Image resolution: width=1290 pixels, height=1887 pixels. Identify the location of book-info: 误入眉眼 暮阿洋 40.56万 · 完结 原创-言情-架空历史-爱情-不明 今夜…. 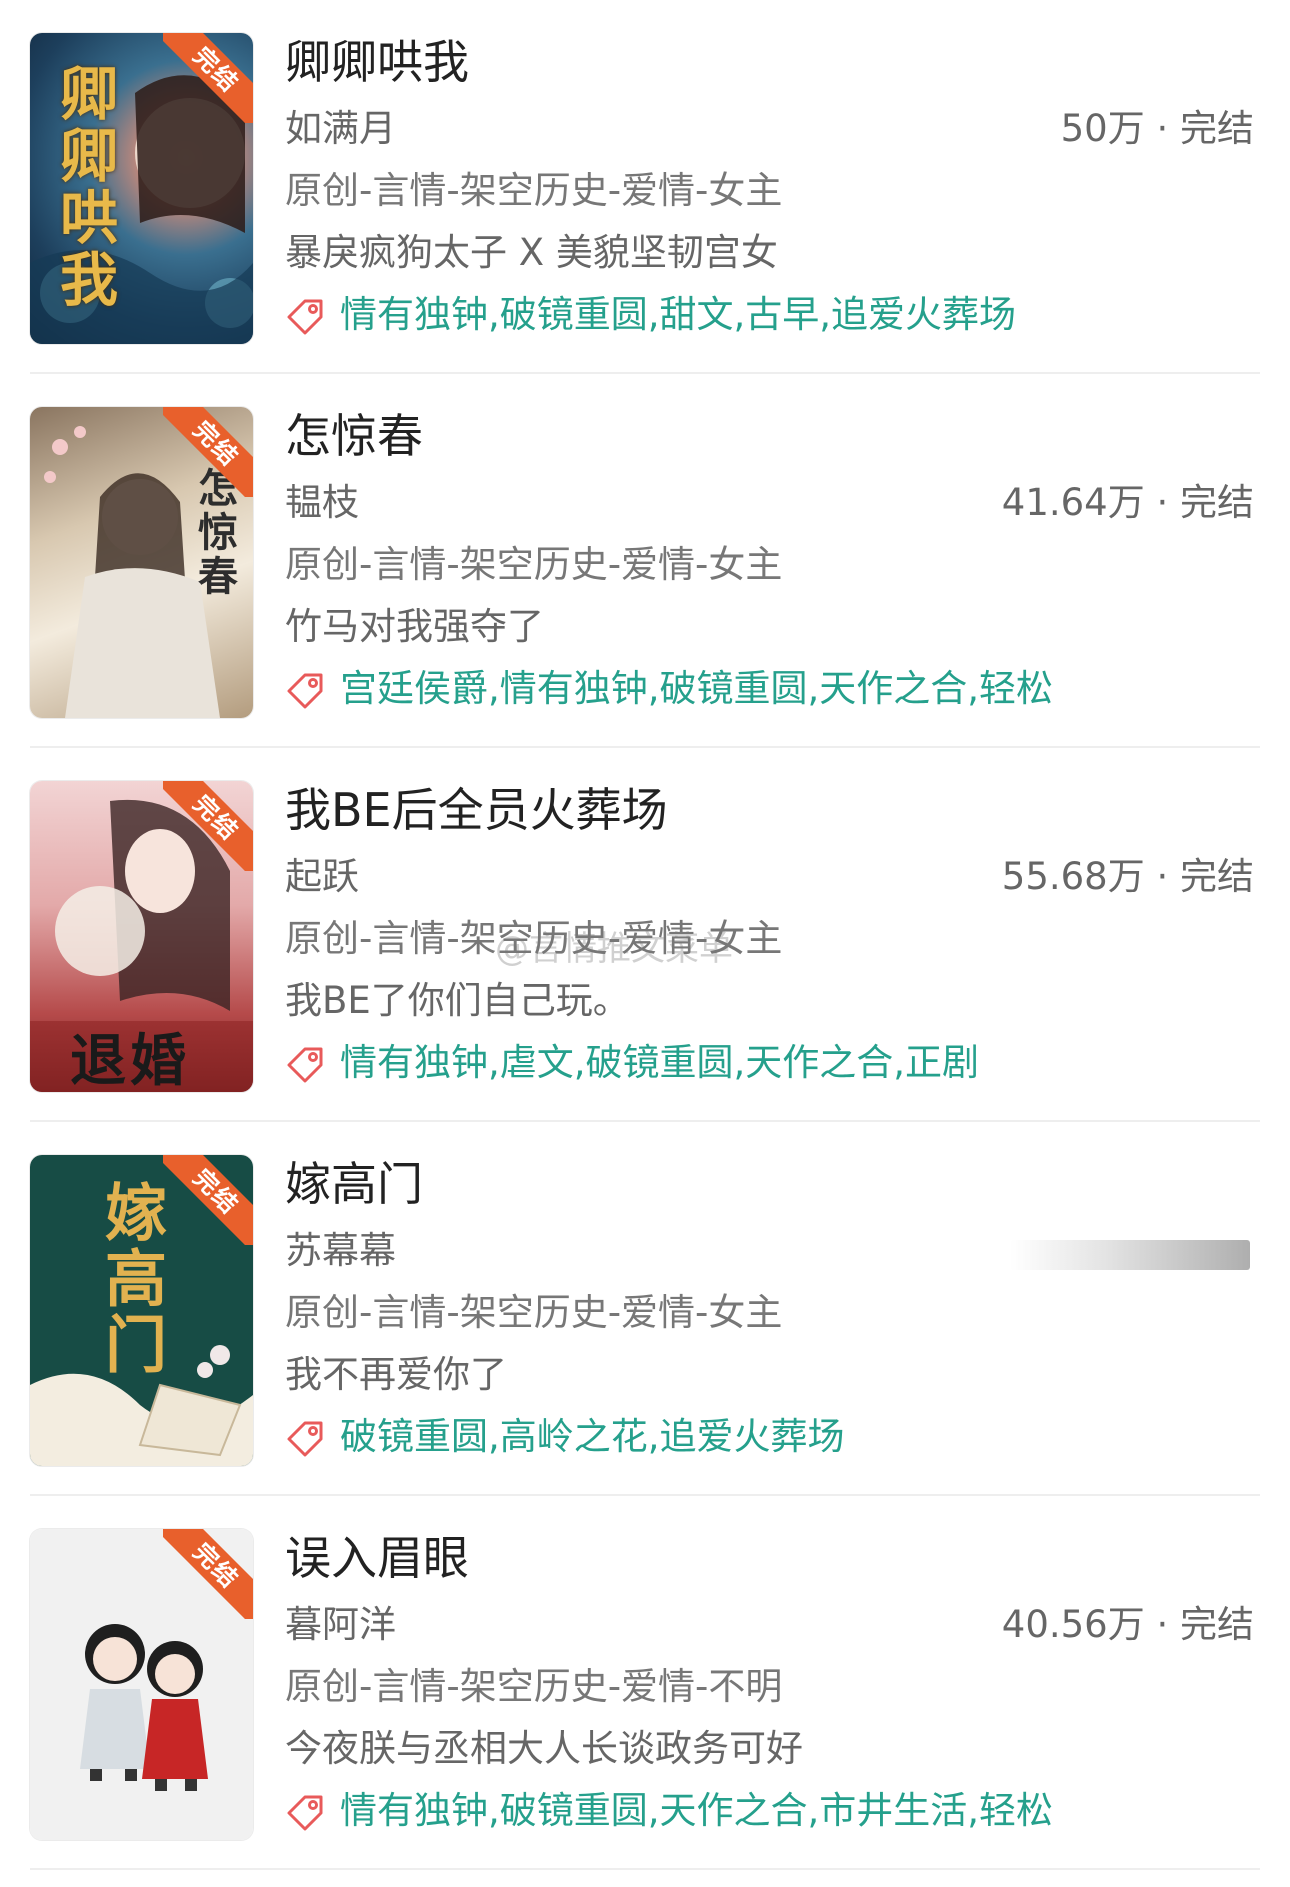
(769, 1686).